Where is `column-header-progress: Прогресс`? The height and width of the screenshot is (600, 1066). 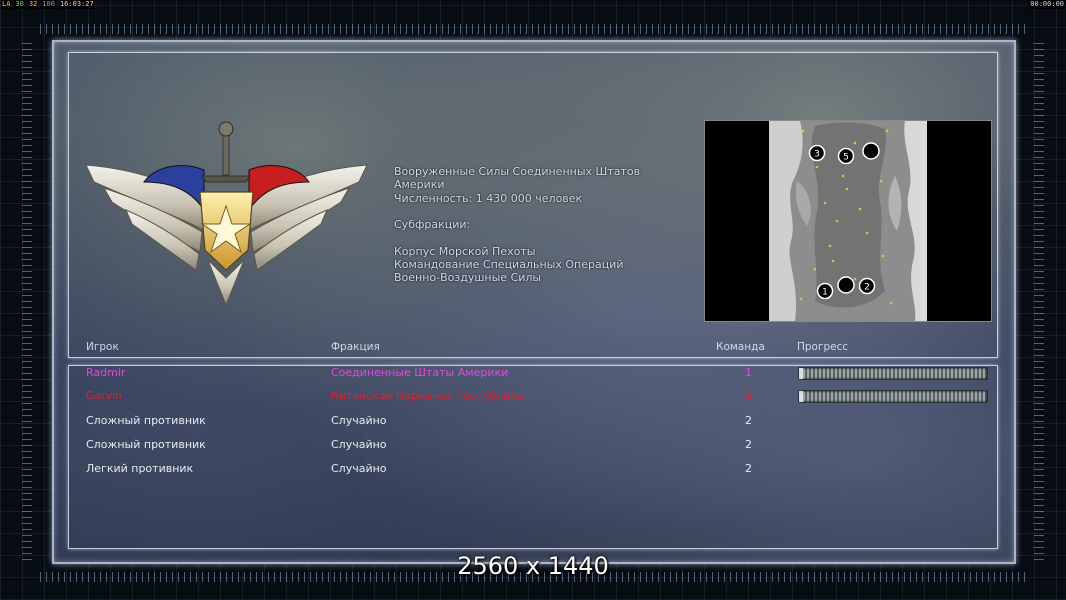 column-header-progress: Прогресс is located at coordinates (823, 347).